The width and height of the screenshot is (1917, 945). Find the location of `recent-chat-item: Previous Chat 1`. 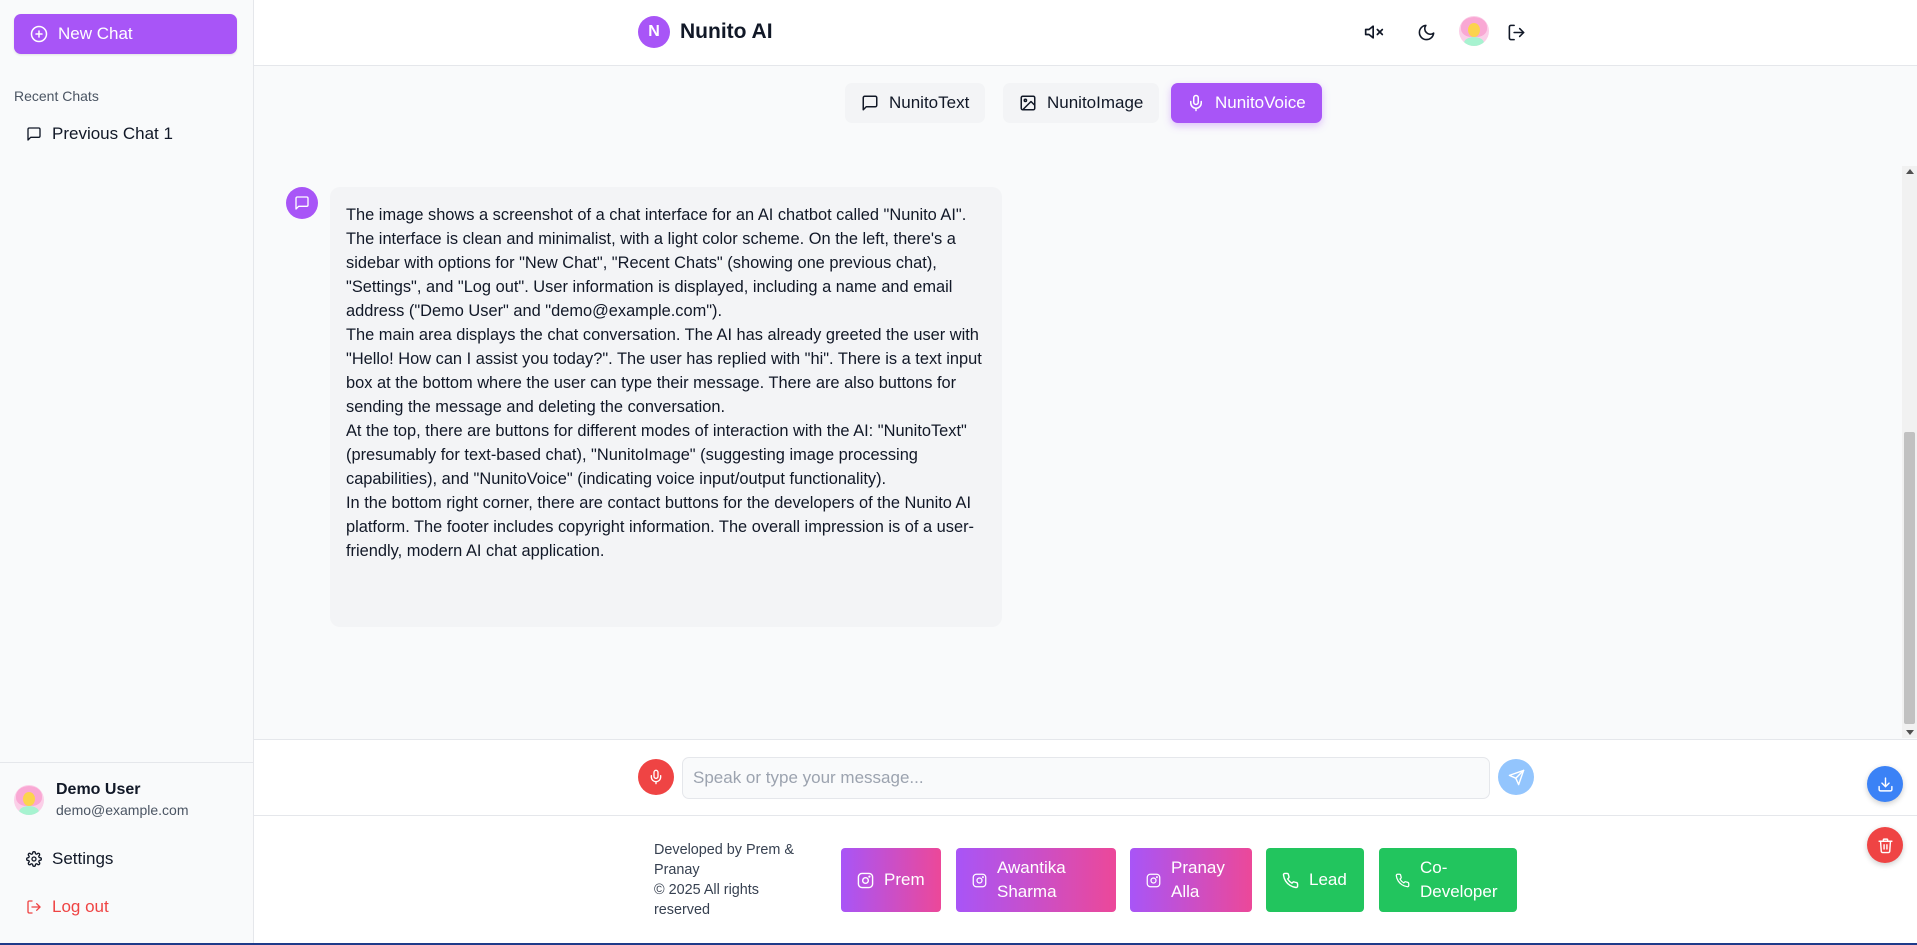

recent-chat-item: Previous Chat 1 is located at coordinates (99, 134).